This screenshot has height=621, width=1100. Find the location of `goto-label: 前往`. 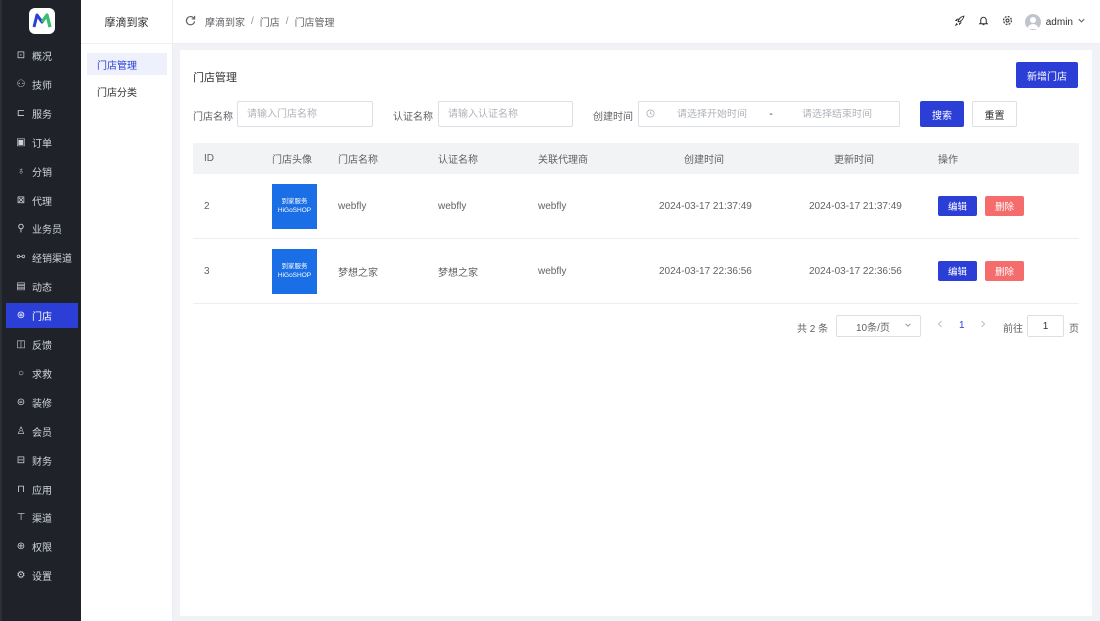

goto-label: 前往 is located at coordinates (1013, 329).